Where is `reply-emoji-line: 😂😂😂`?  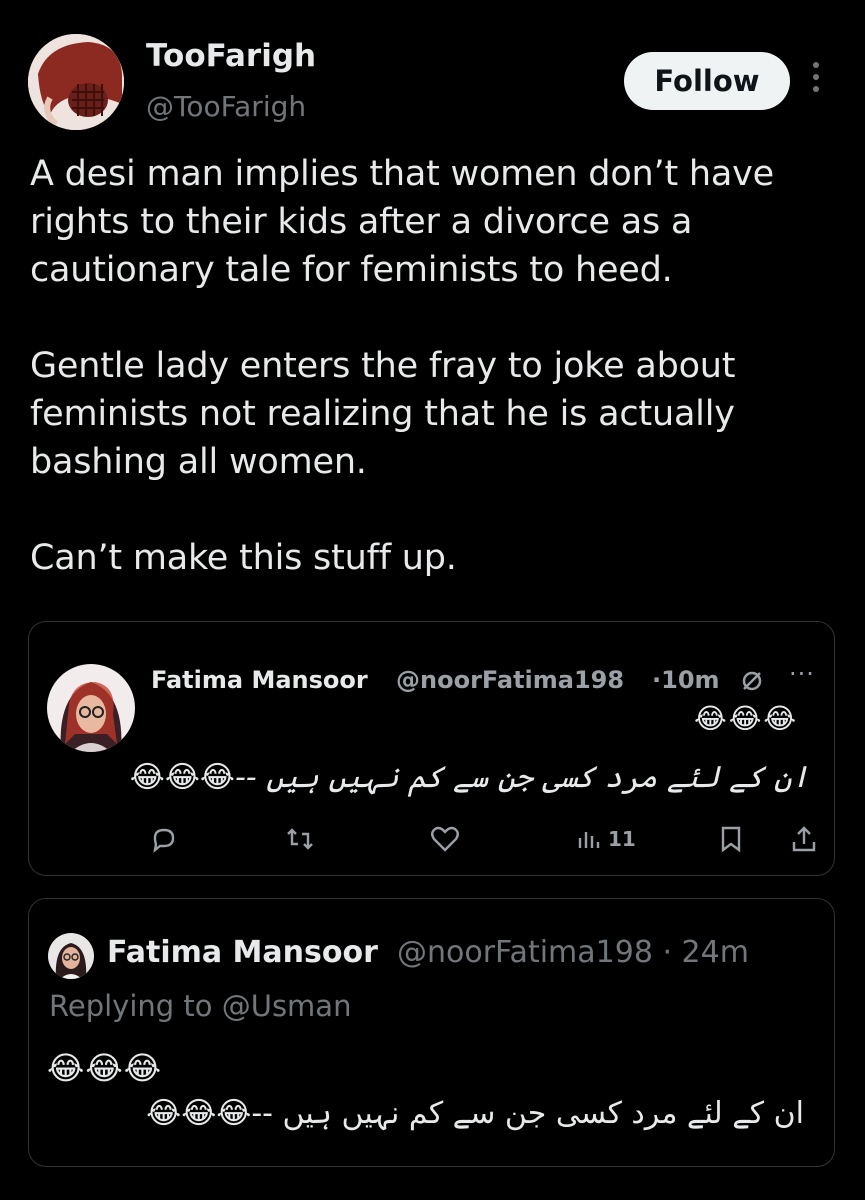
reply-emoji-line: 😂😂😂 is located at coordinates (105, 1068).